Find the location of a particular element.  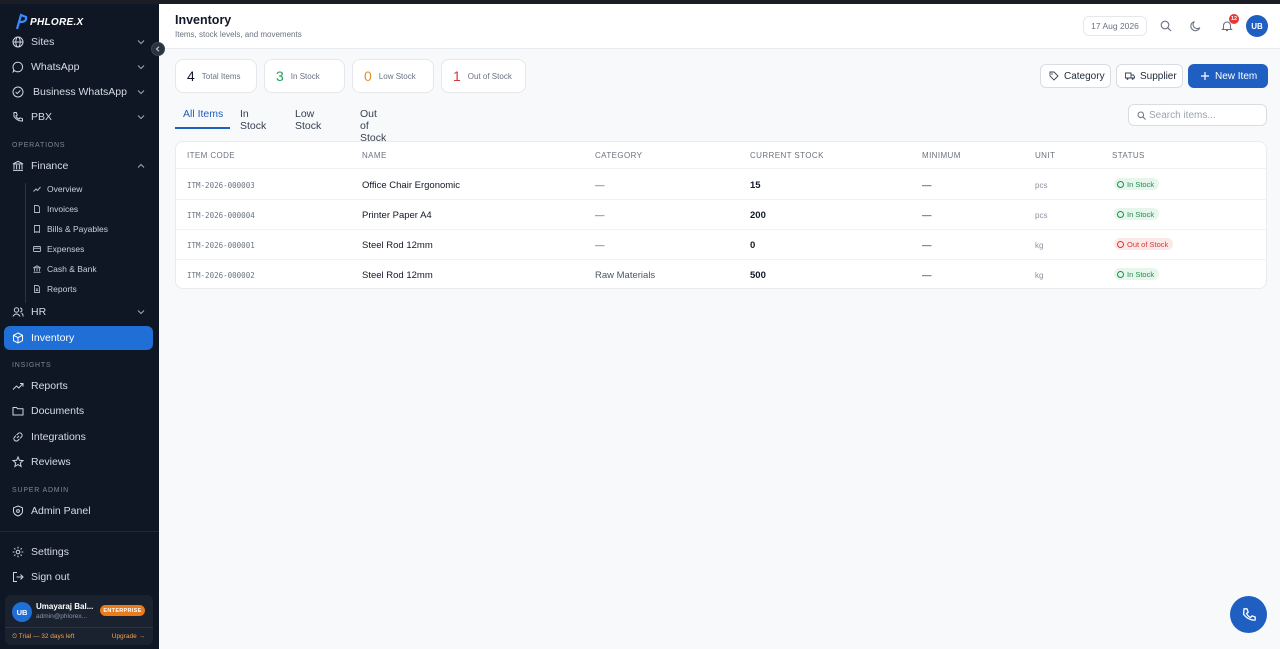

sidebar-item-reviews: Reviews is located at coordinates (78, 462).